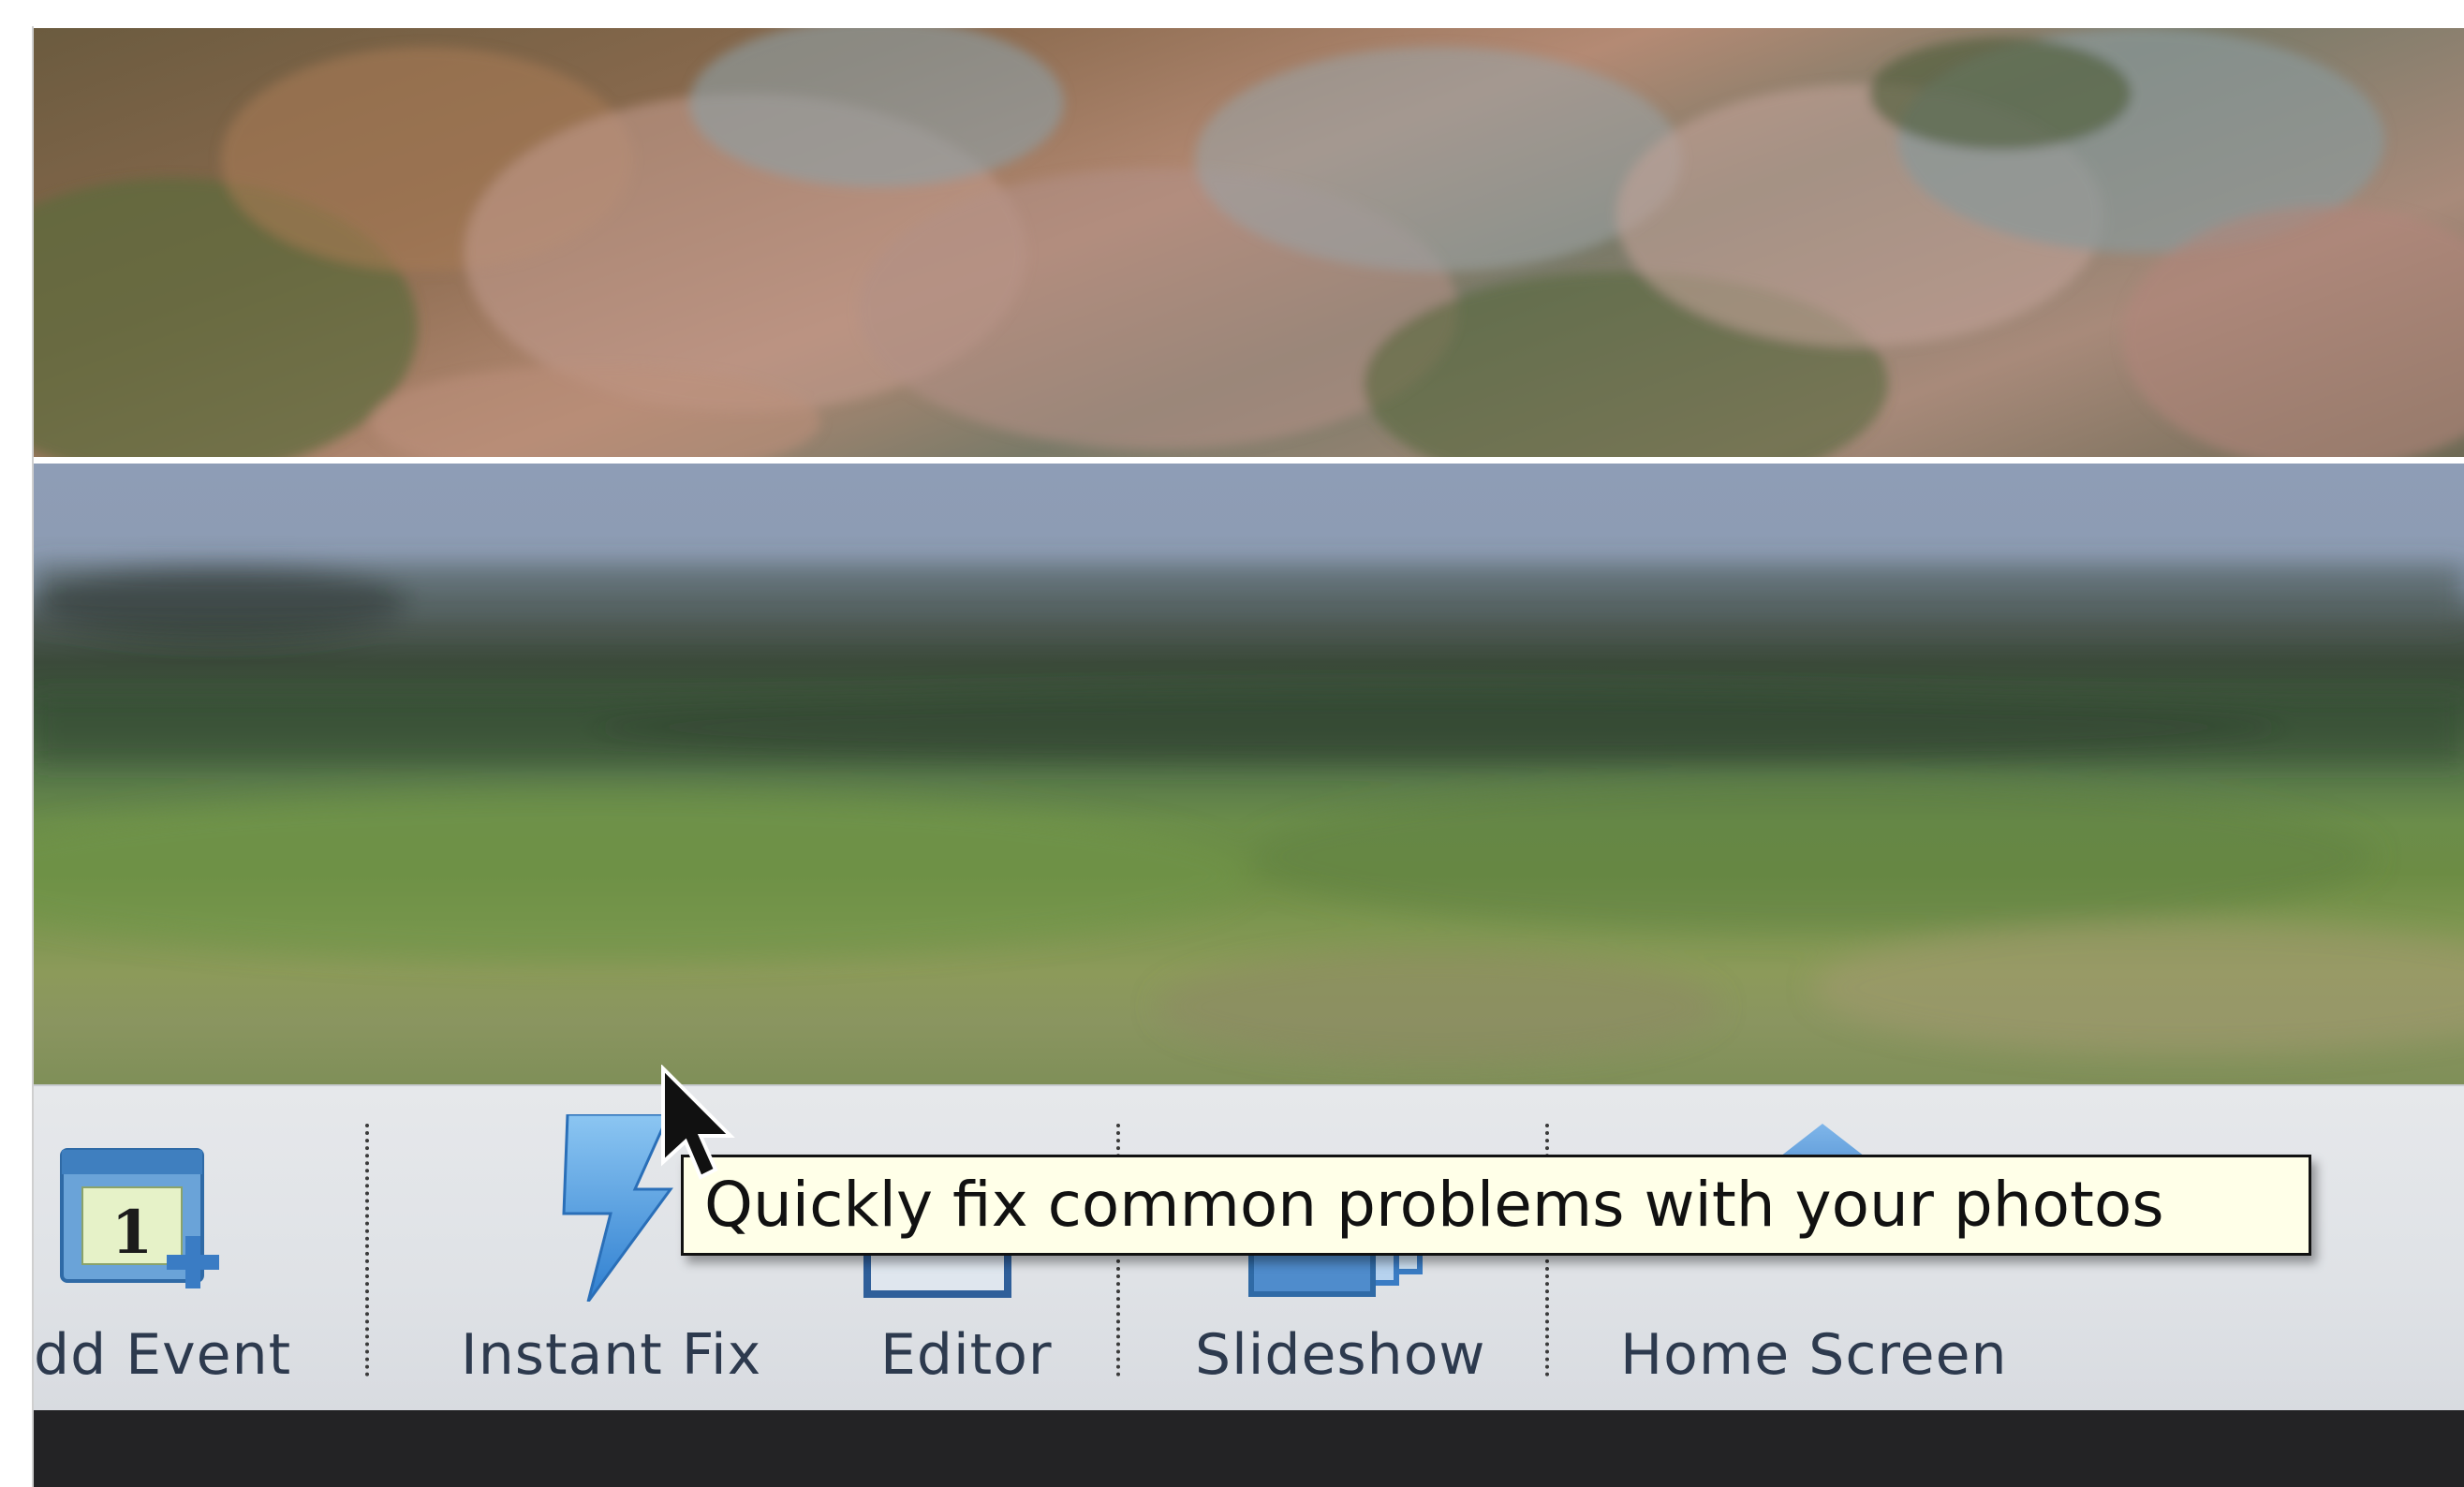 The width and height of the screenshot is (2464, 1487). What do you see at coordinates (611, 1355) in the screenshot?
I see `instant-fix-label: Instant Fix` at bounding box center [611, 1355].